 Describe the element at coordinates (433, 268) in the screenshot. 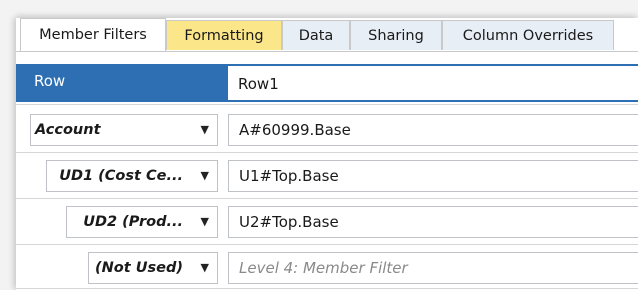

I see `member-filter-field-4: Level 4: Member Filter` at that location.